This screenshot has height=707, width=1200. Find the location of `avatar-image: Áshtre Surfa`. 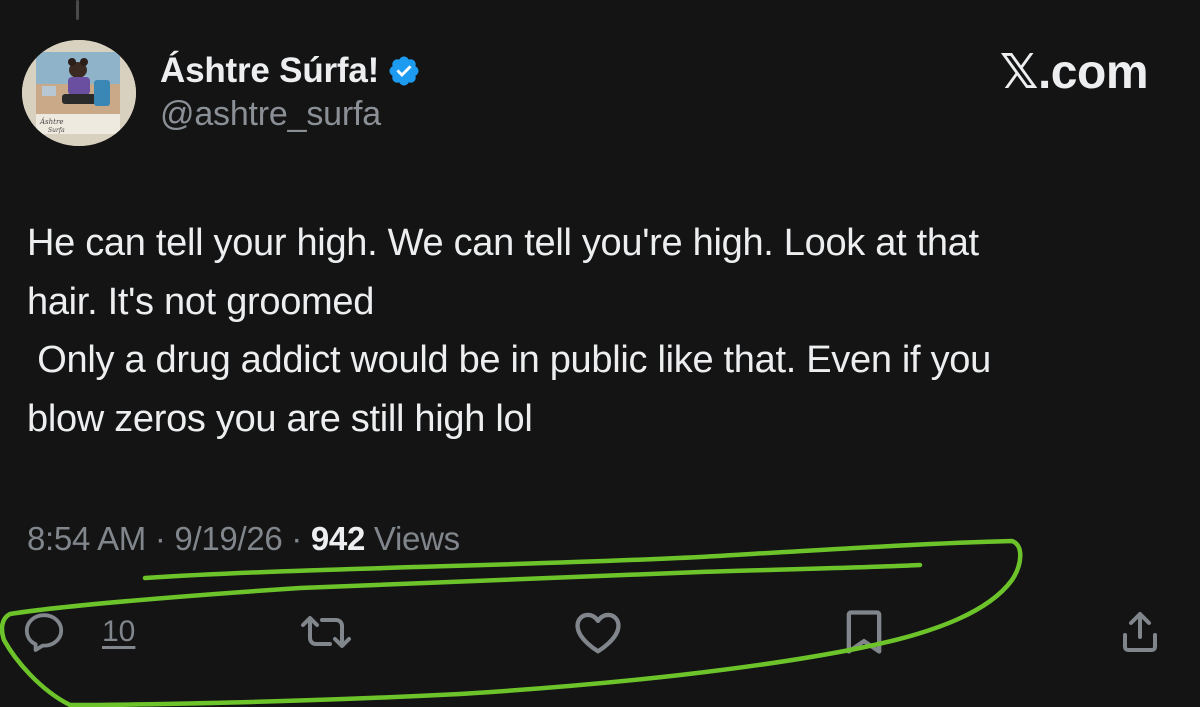

avatar-image: Áshtre Surfa is located at coordinates (79, 93).